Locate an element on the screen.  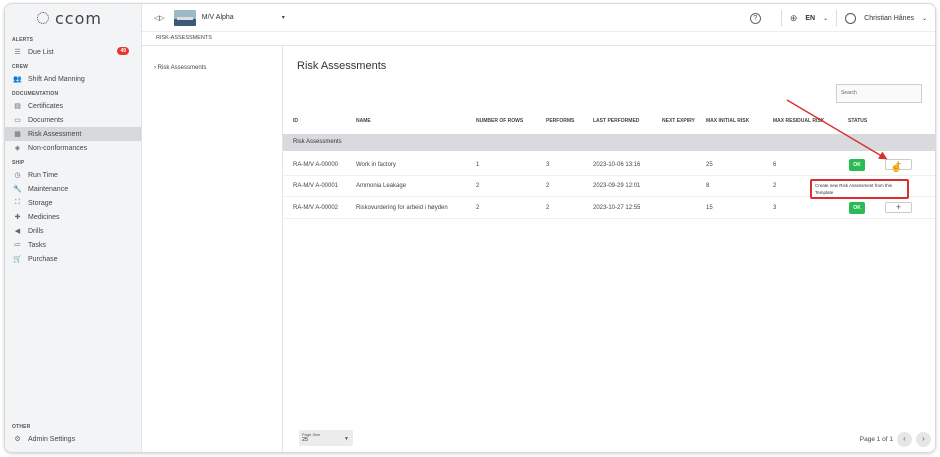
sidebar-item-label: Tasks is located at coordinates (37, 245).